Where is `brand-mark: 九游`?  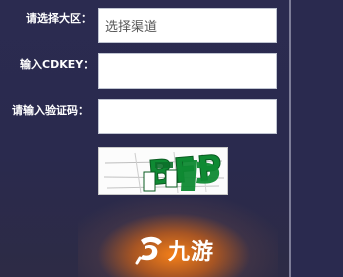
brand-mark: 九游 is located at coordinates (173, 250).